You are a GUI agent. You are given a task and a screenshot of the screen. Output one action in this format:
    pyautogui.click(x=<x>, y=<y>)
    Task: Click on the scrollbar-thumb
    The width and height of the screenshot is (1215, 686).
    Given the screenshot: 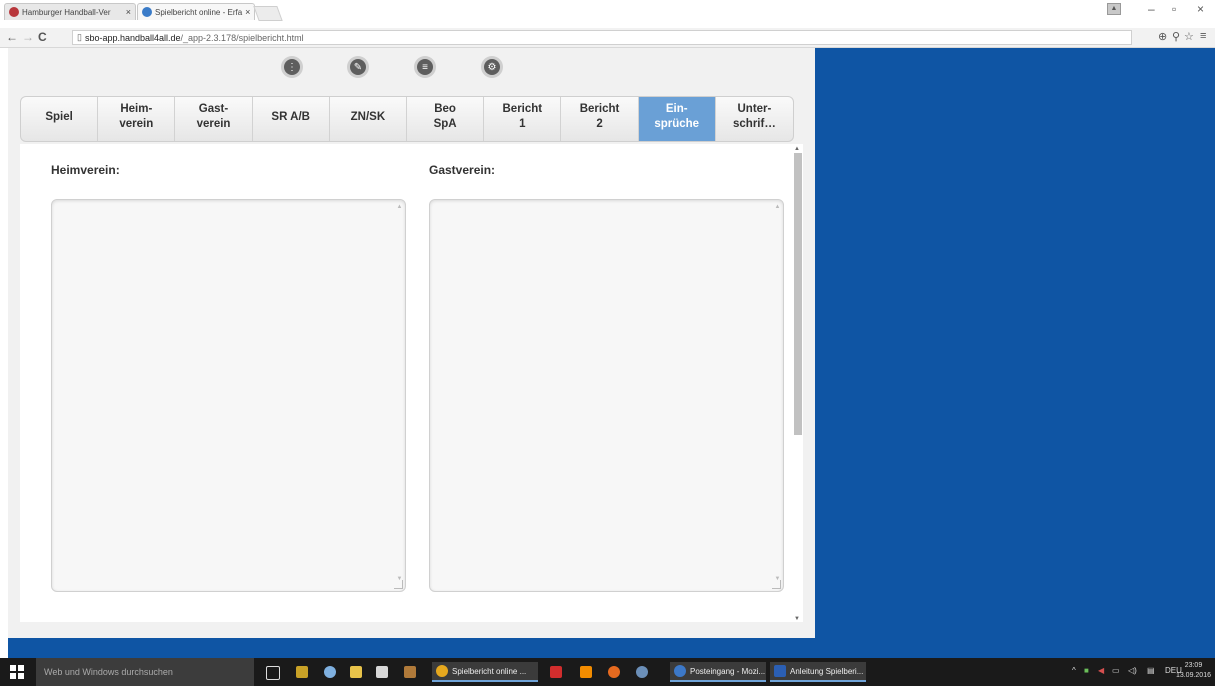 What is the action you would take?
    pyautogui.click(x=798, y=294)
    